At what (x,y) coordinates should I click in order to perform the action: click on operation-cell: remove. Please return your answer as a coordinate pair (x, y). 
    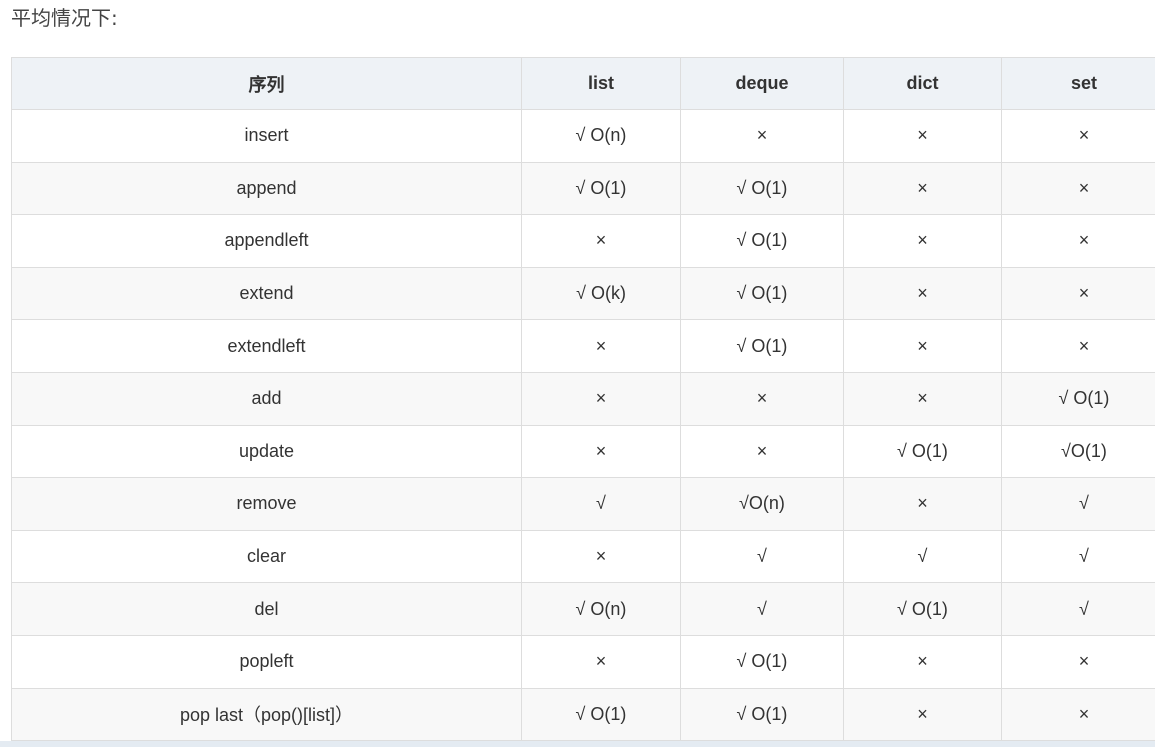
    Looking at the image, I should click on (266, 504).